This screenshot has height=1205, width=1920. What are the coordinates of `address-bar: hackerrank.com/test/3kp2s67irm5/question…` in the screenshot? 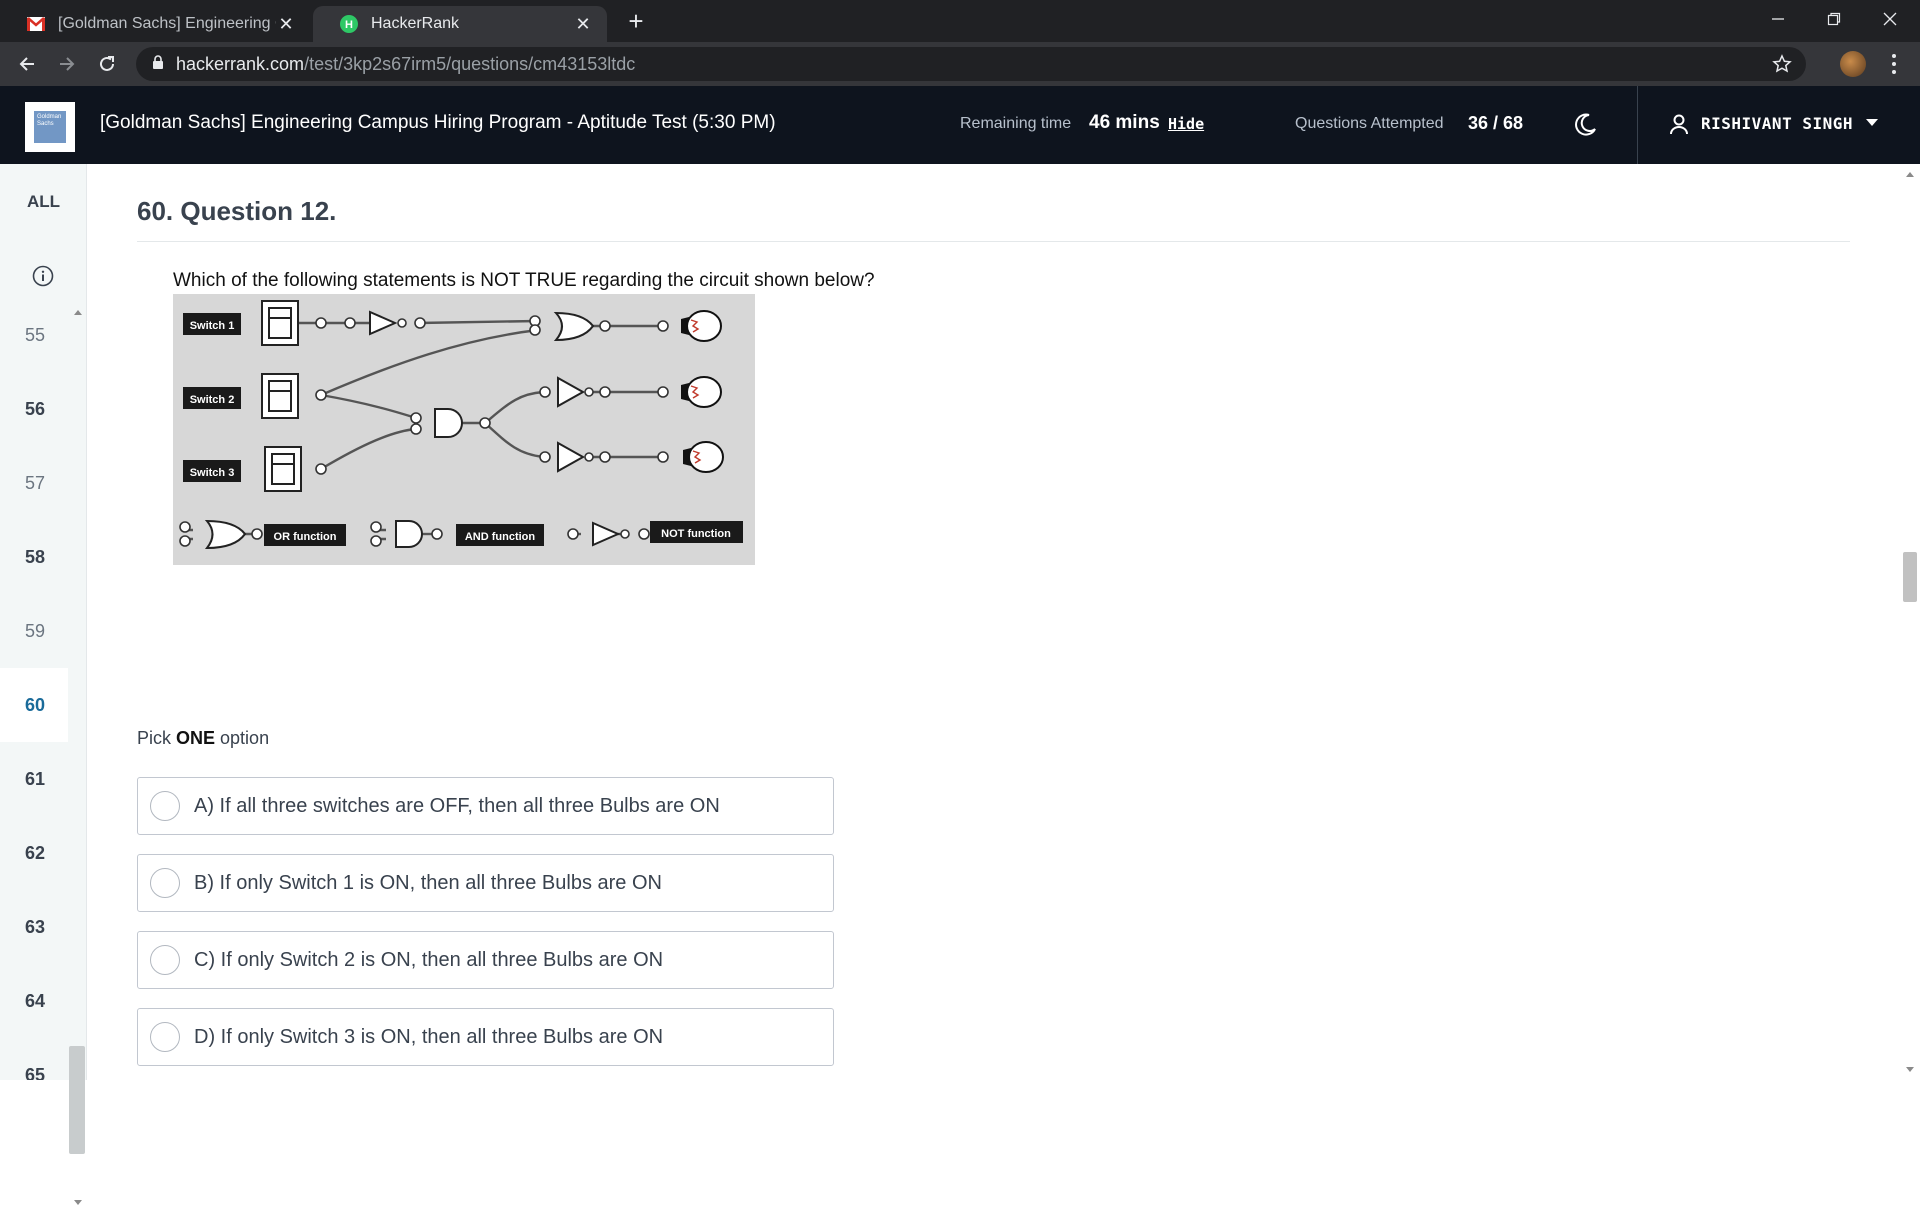 It's located at (971, 64).